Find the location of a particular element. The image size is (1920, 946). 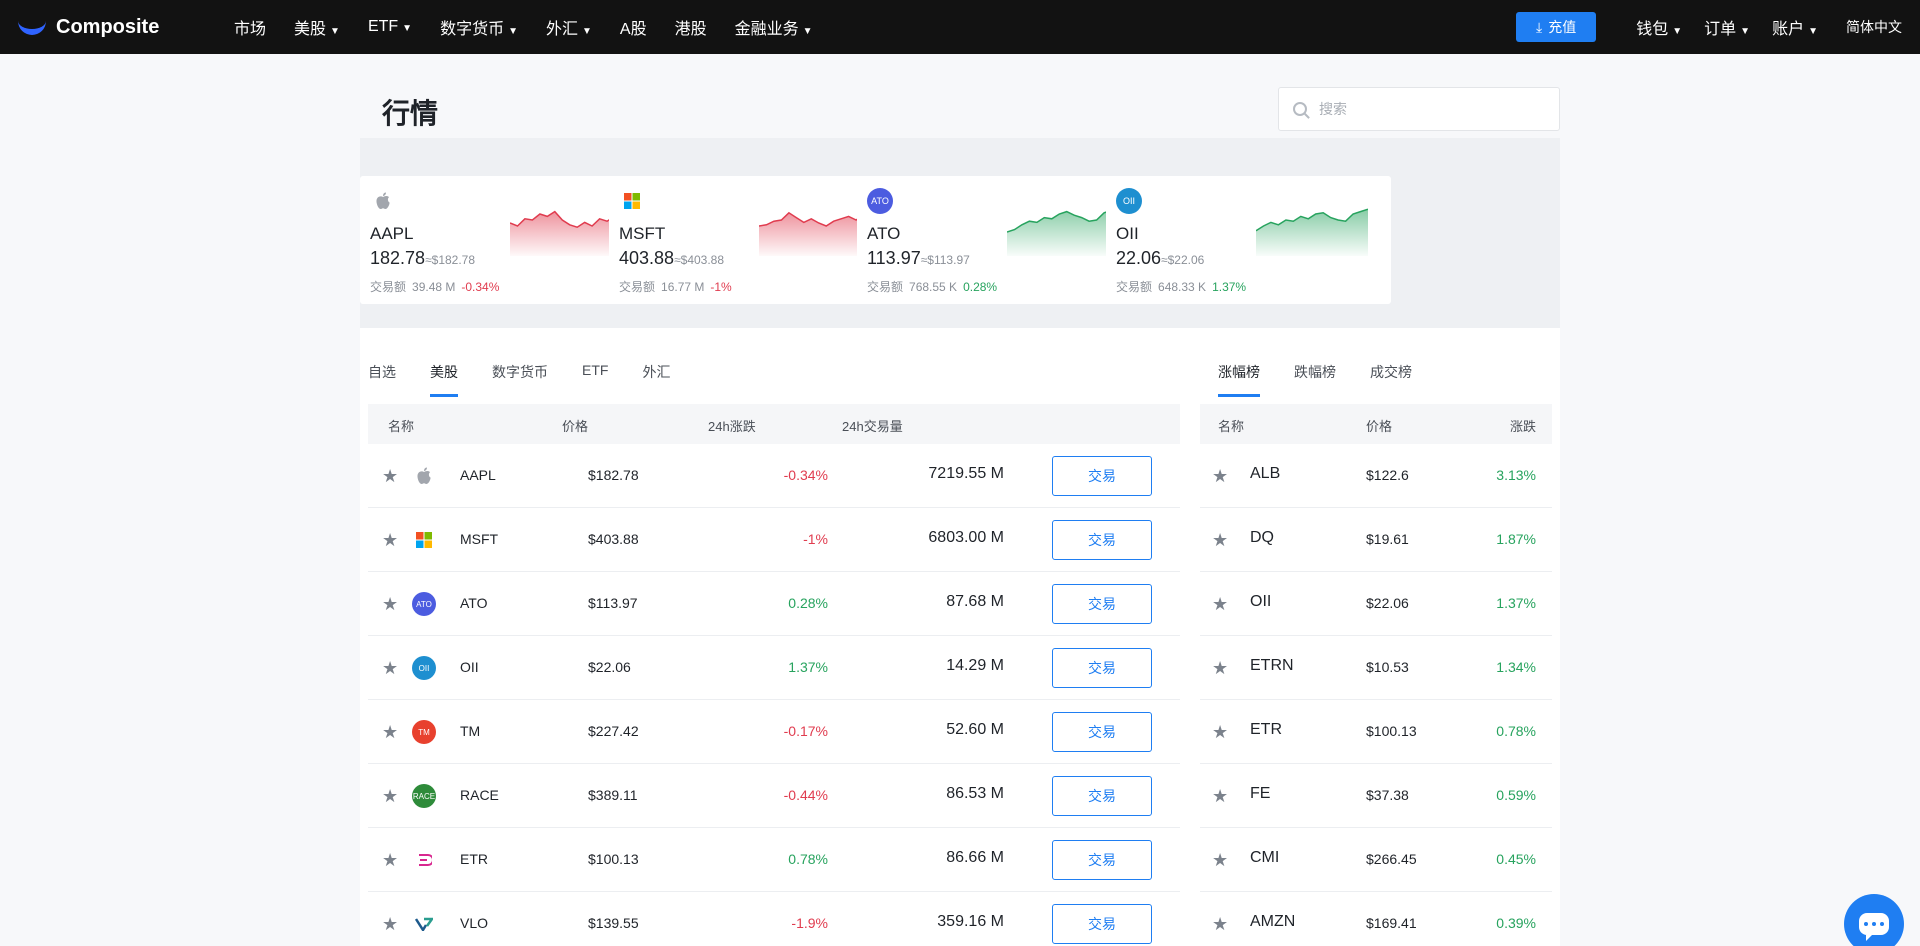

search-icon is located at coordinates (1300, 109).